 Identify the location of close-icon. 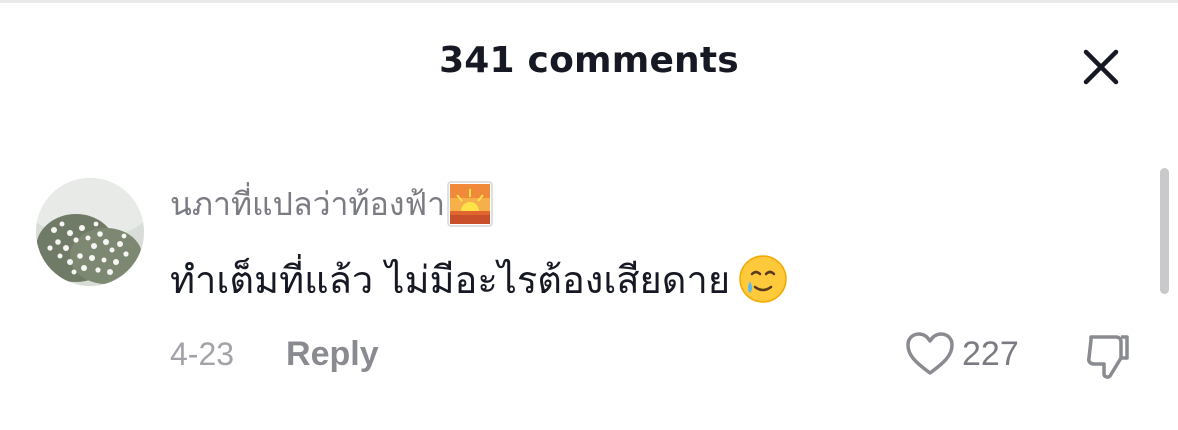
(1101, 67).